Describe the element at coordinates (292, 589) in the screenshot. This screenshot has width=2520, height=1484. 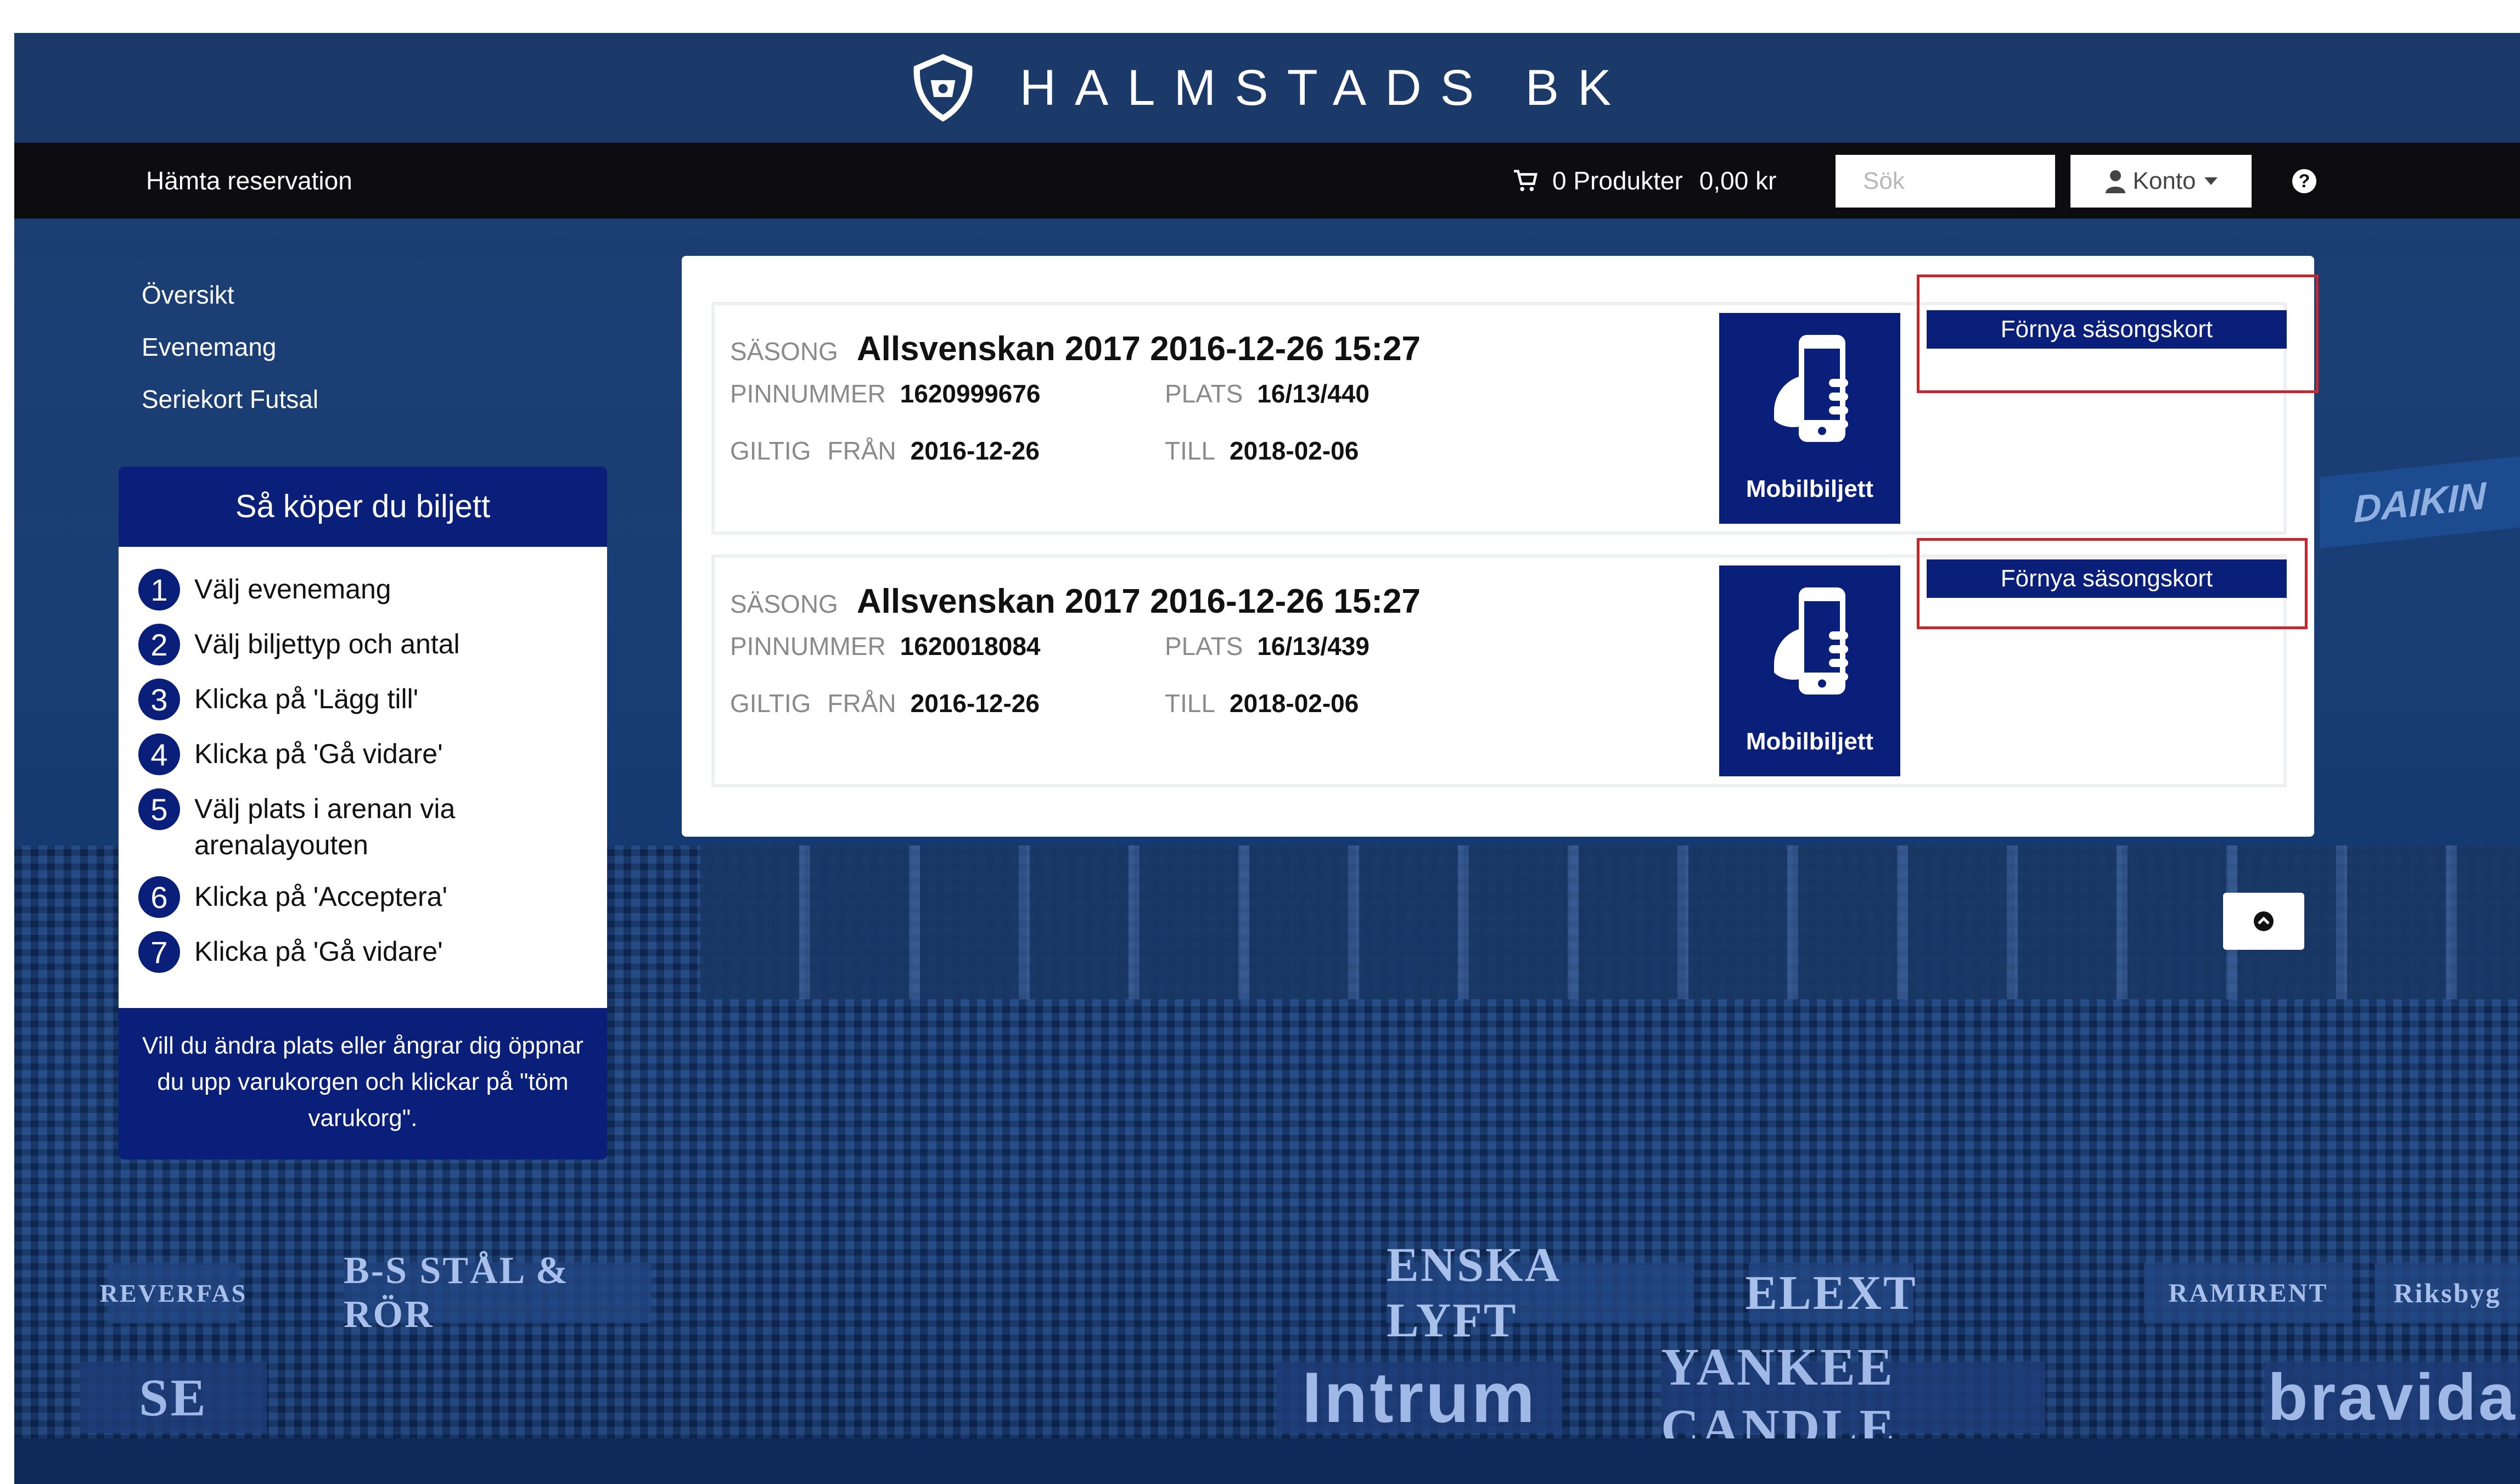
I see `step-text: Välj evenemang` at that location.